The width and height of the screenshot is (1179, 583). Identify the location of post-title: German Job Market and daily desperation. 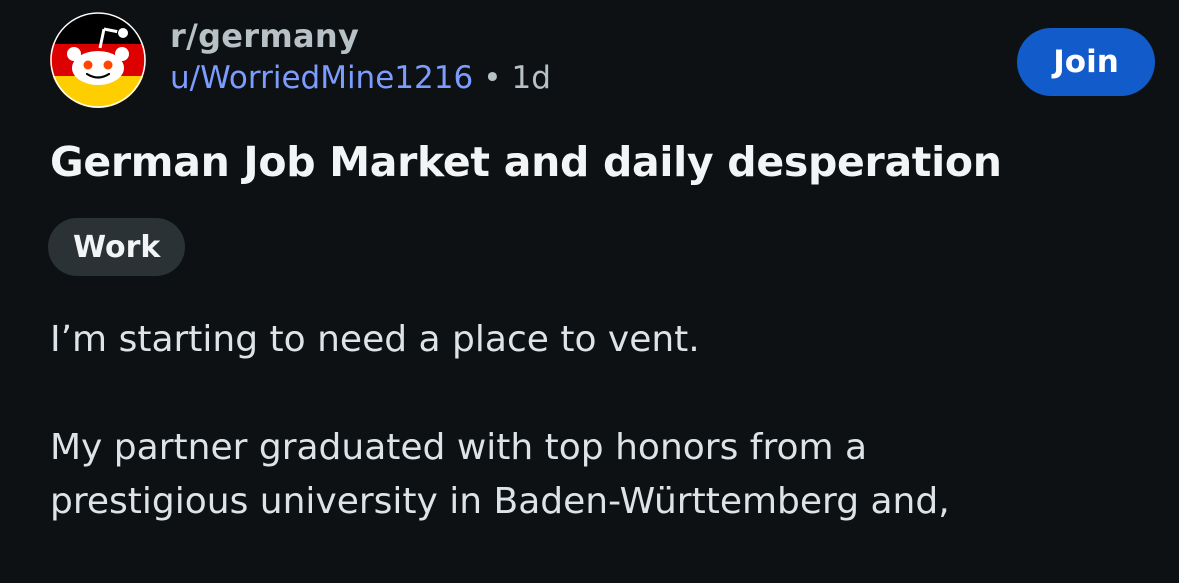
(526, 162).